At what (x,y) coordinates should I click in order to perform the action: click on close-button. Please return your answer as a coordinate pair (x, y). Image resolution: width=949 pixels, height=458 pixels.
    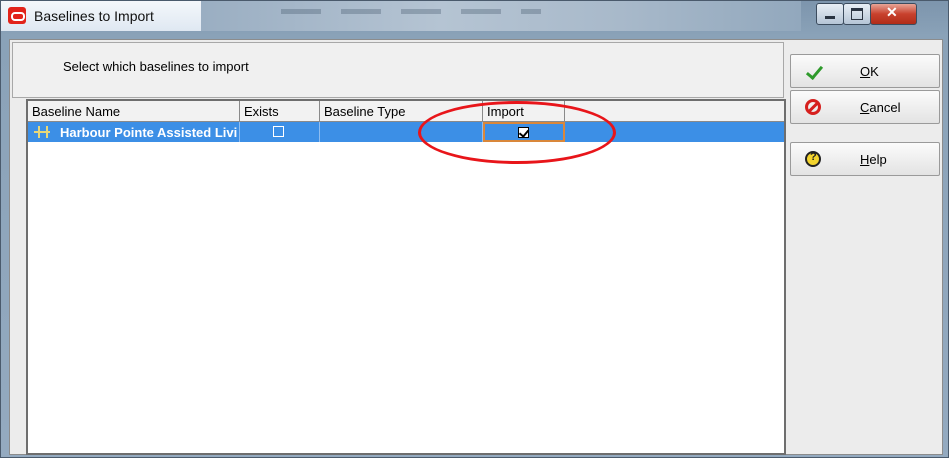
    Looking at the image, I should click on (893, 14).